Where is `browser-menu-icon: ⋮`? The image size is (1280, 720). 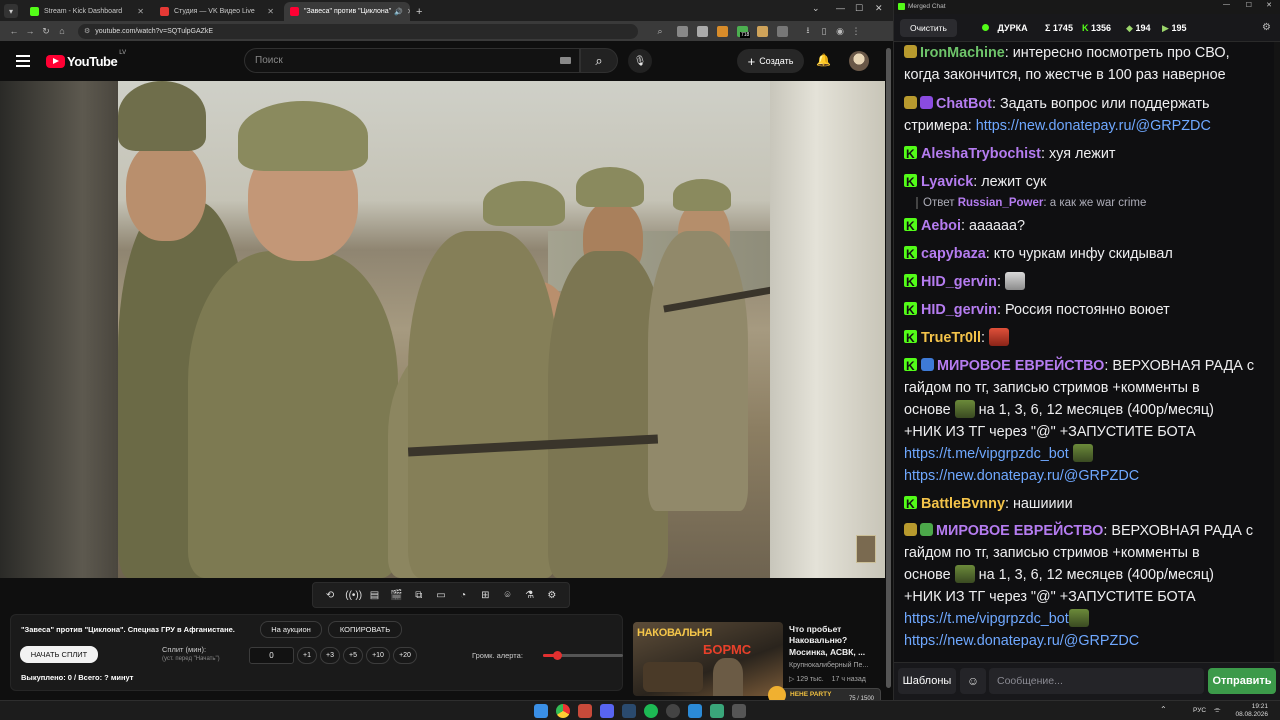
browser-menu-icon: ⋮ is located at coordinates (856, 31).